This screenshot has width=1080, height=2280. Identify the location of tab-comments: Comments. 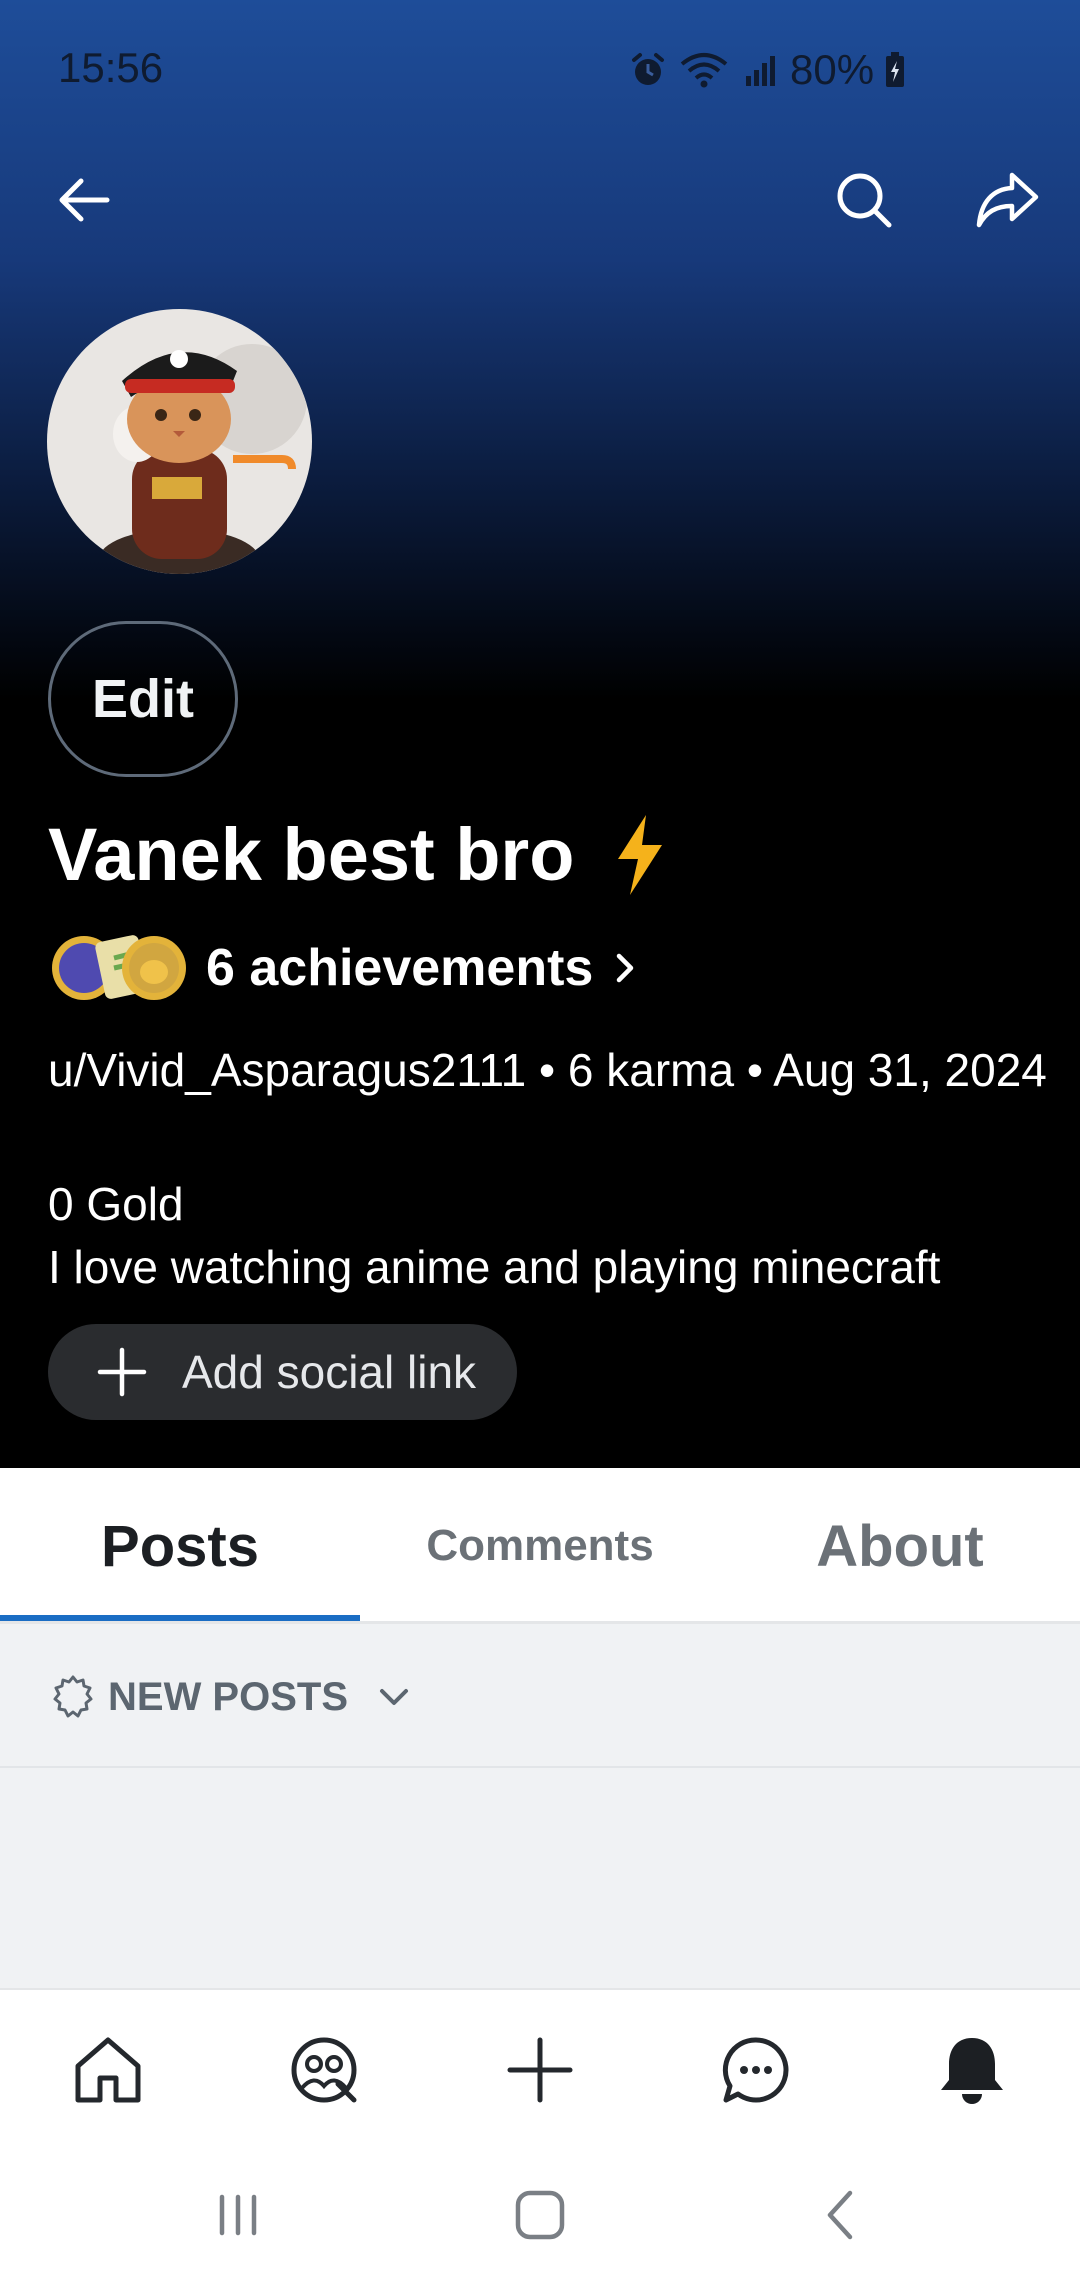
(540, 1546).